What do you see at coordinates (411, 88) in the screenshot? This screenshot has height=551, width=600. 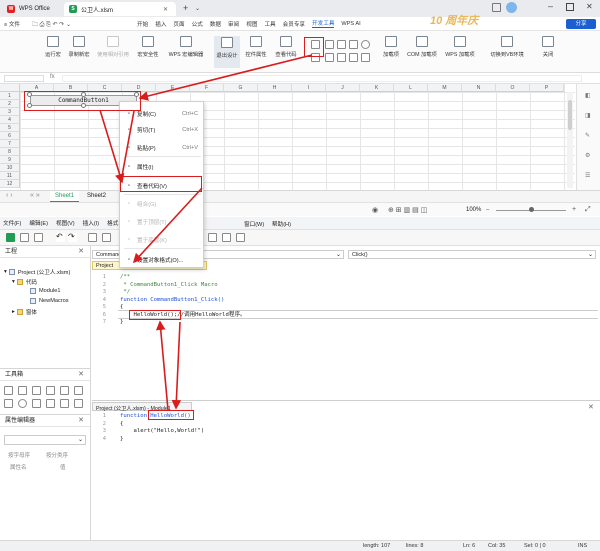 I see `column-header: L` at bounding box center [411, 88].